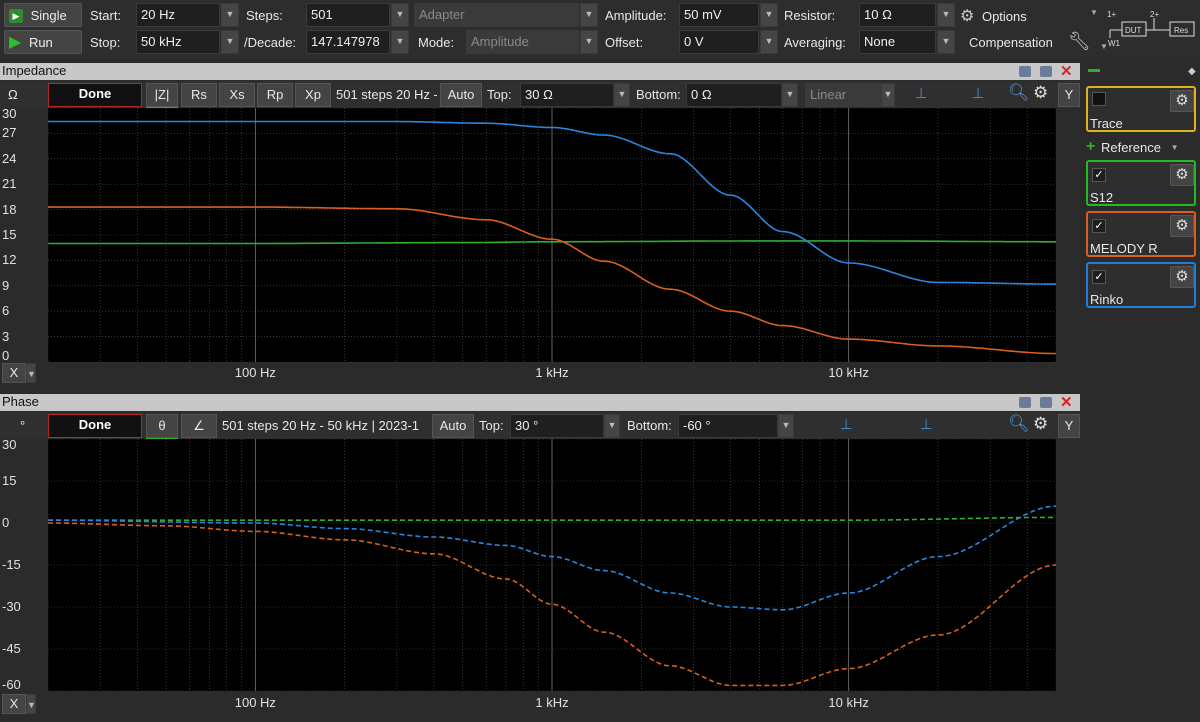  I want to click on averaging-select: None, so click(897, 42).